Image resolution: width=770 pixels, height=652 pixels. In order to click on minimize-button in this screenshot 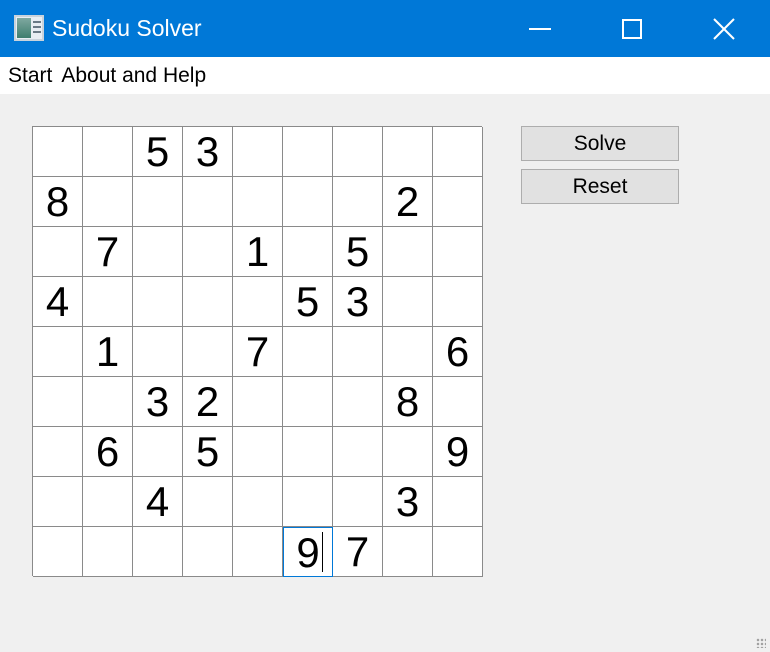, I will do `click(540, 28)`.